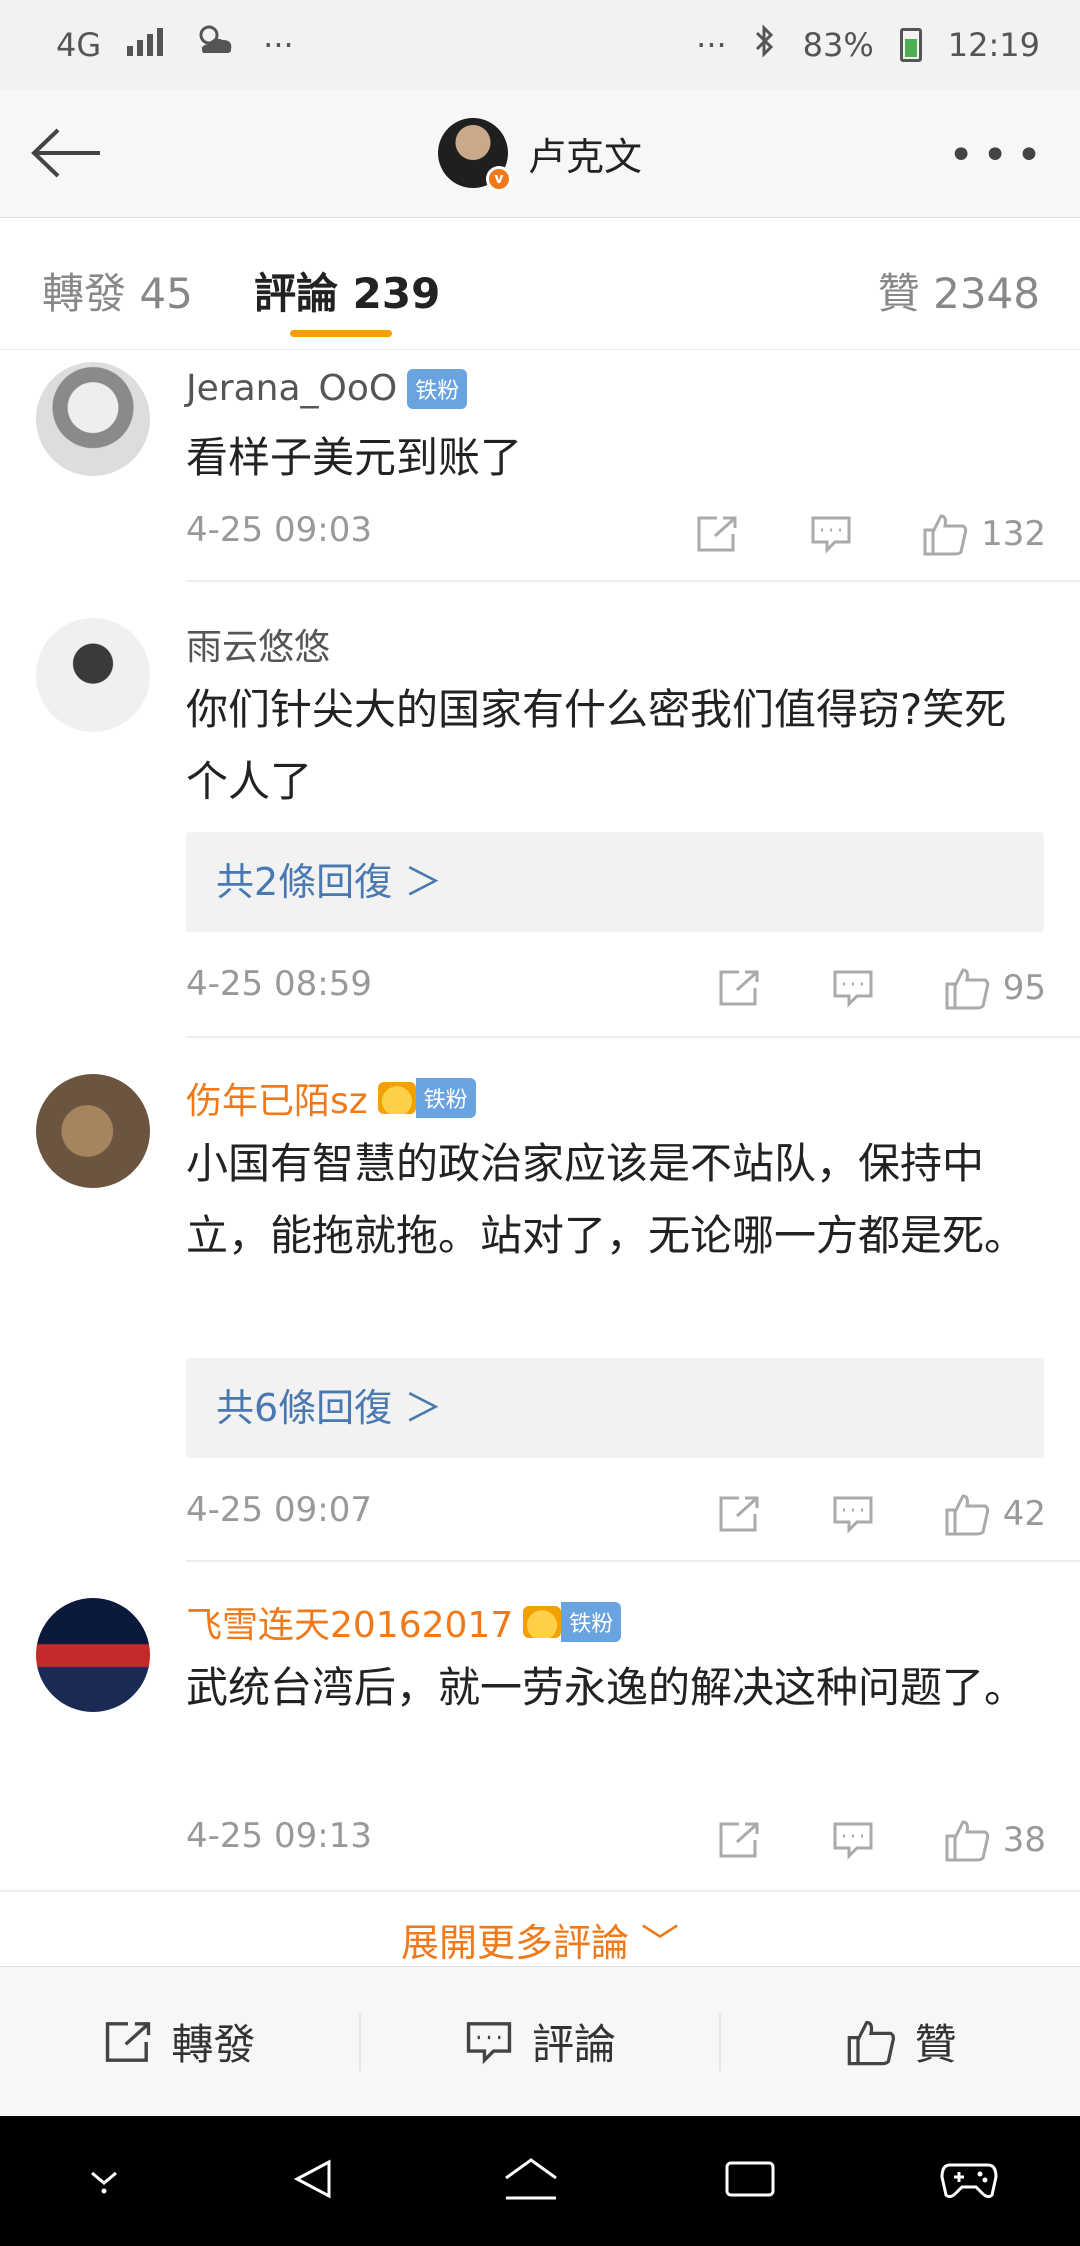 This screenshot has width=1080, height=2246. Describe the element at coordinates (66, 153) in the screenshot. I see `back-arrow-icon` at that location.